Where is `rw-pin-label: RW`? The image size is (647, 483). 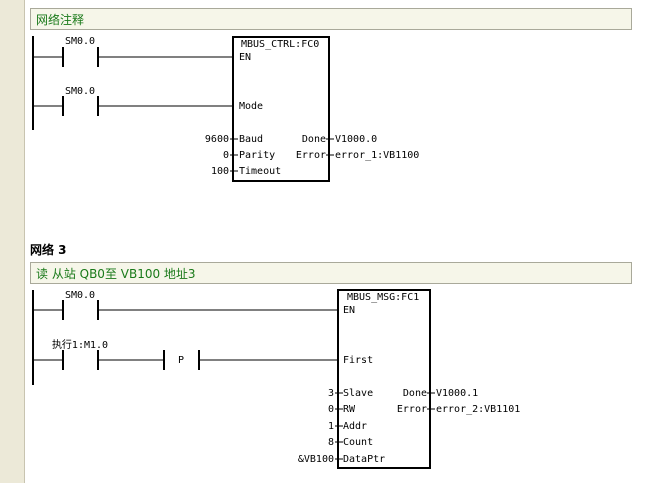 rw-pin-label: RW is located at coordinates (349, 409).